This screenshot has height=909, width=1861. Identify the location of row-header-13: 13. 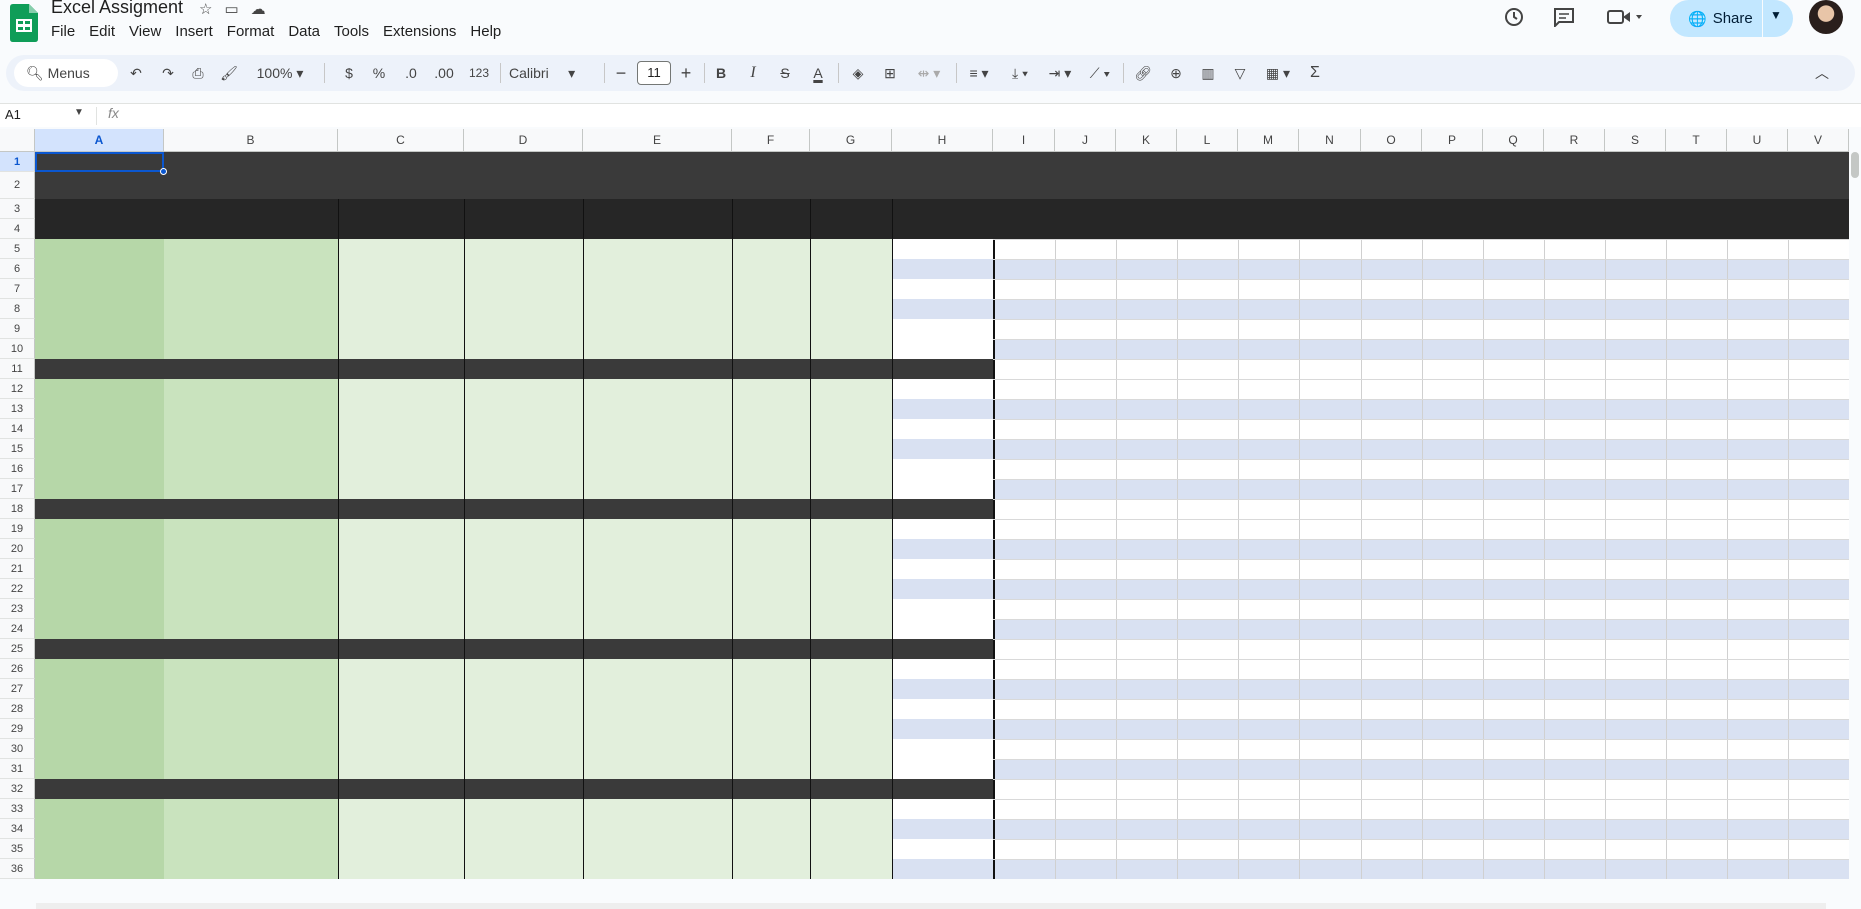
(17, 409).